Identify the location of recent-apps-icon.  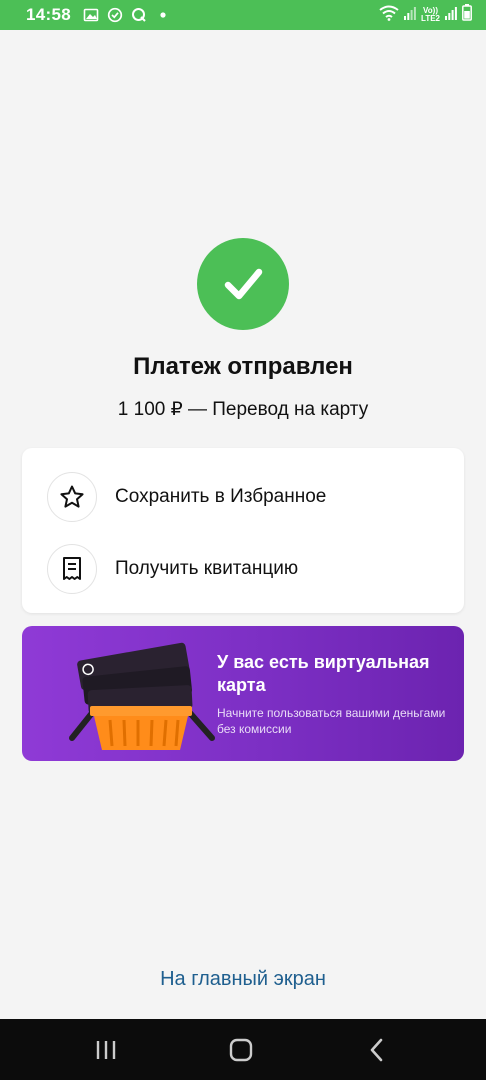
(106, 1049).